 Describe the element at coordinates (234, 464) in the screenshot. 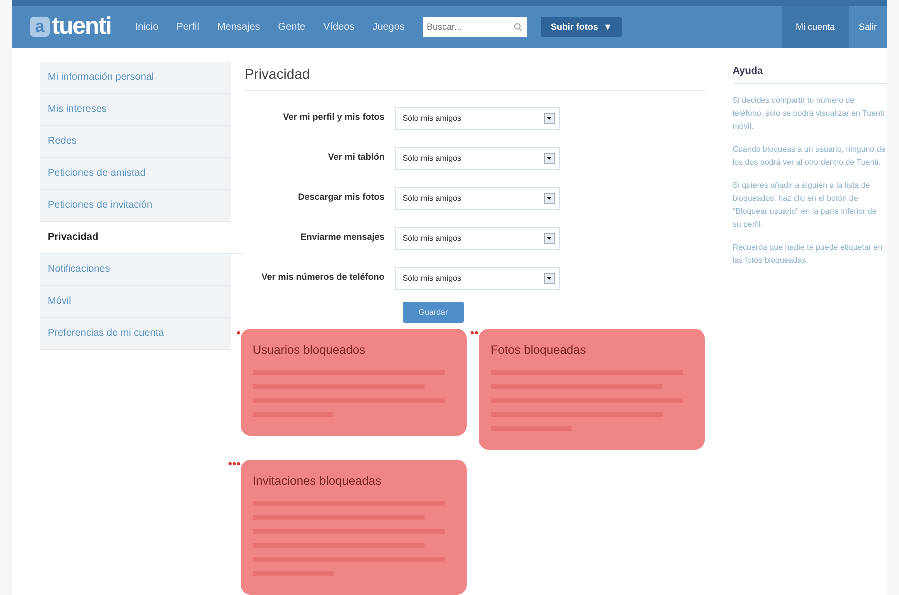

I see `marker-dots: •••` at that location.